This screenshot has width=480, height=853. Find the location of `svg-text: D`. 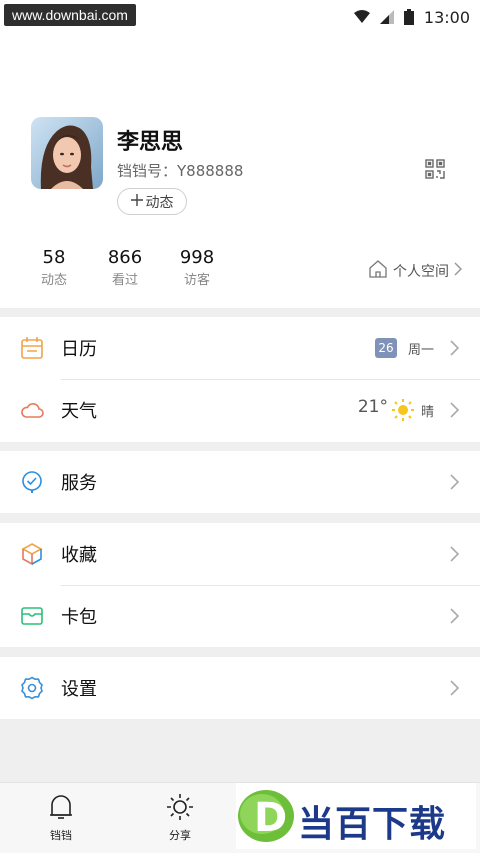

svg-text: D is located at coordinates (270, 818).